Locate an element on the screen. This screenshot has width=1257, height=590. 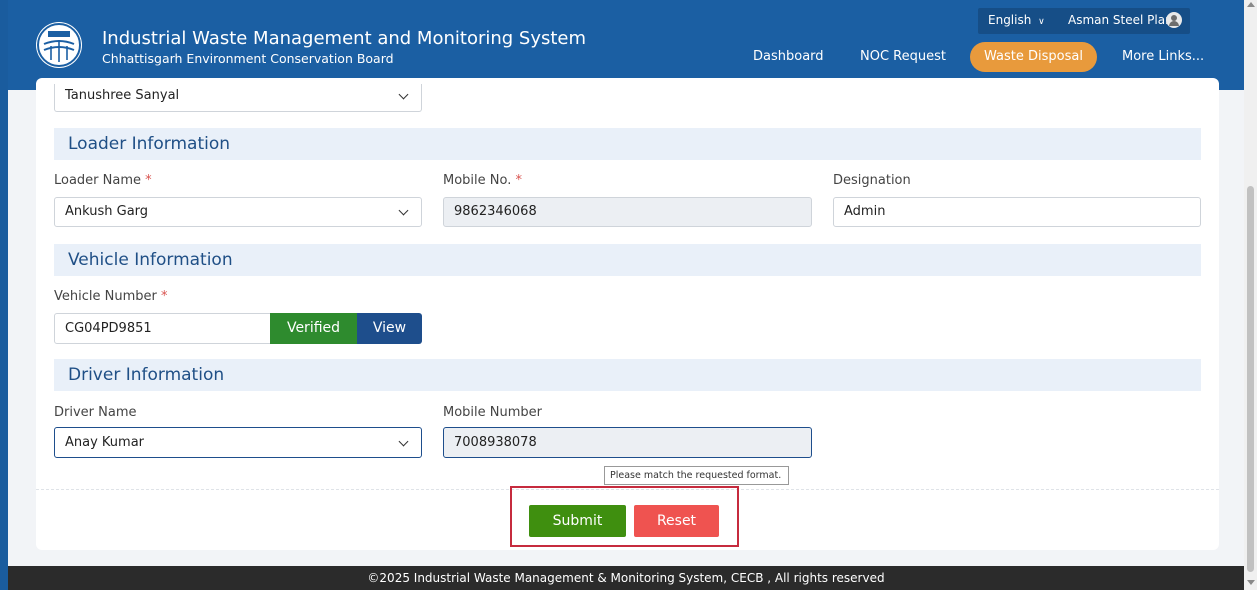
validation-tooltip: Please match the requested format. is located at coordinates (696, 475).